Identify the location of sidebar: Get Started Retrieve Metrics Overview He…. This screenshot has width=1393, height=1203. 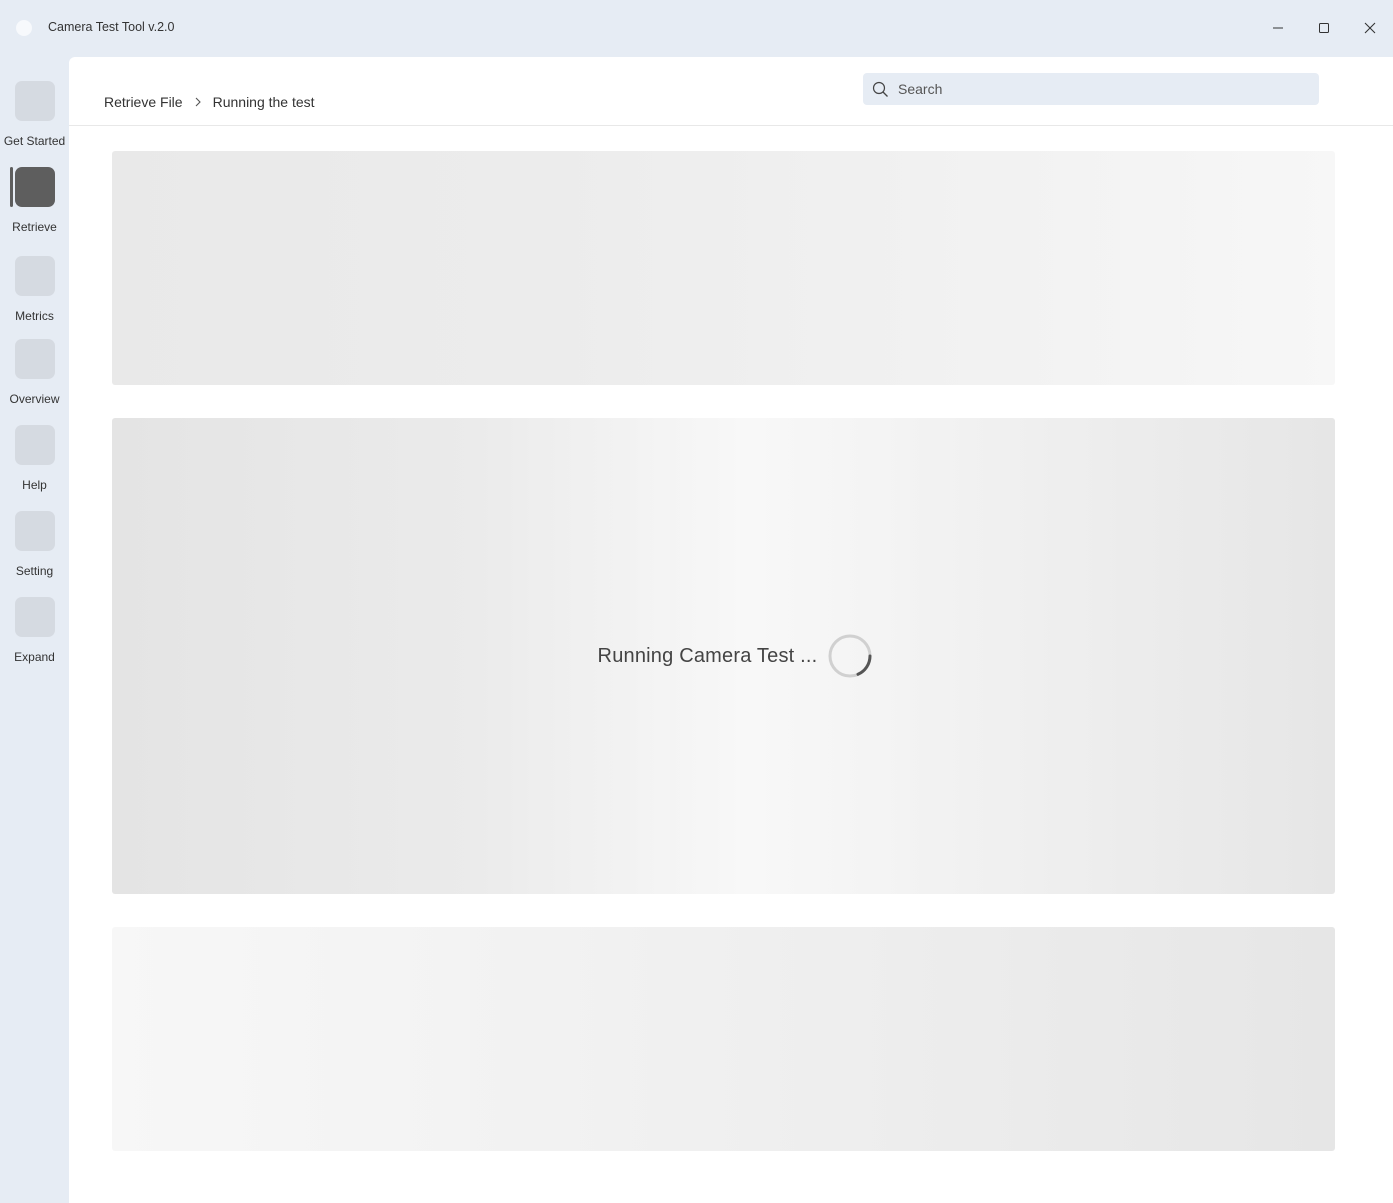
(34, 630).